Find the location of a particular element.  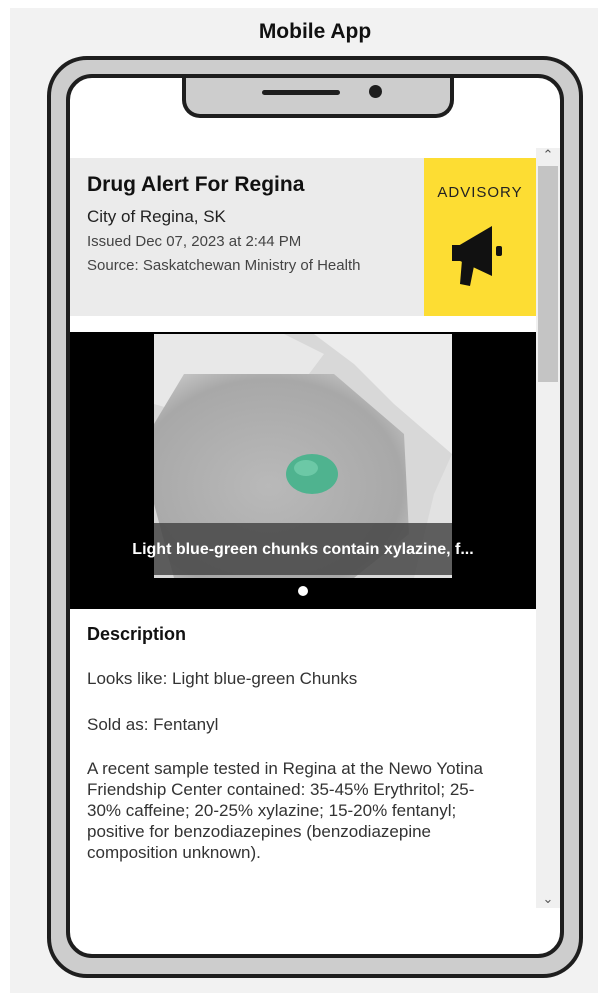

scroll-thumb is located at coordinates (548, 274).